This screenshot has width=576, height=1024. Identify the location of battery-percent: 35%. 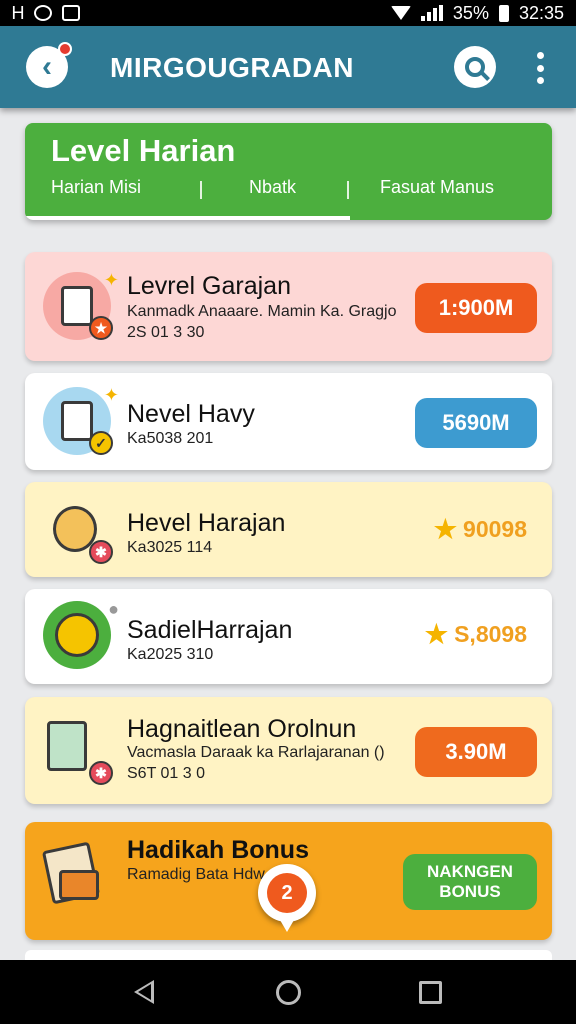
(470, 12).